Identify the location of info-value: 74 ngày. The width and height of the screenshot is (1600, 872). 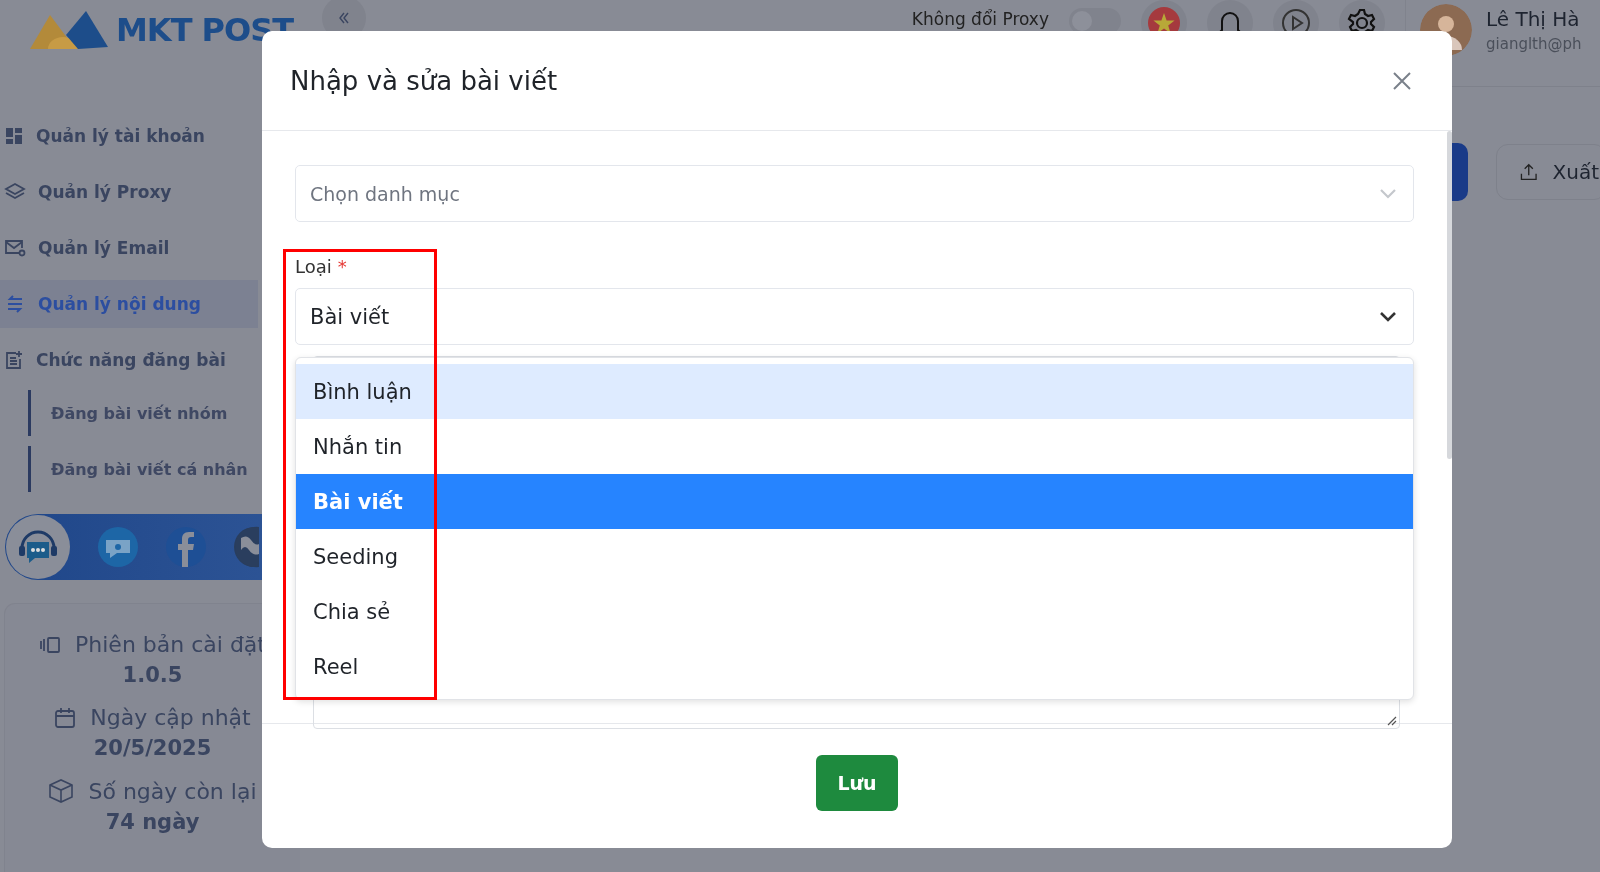
(152, 822).